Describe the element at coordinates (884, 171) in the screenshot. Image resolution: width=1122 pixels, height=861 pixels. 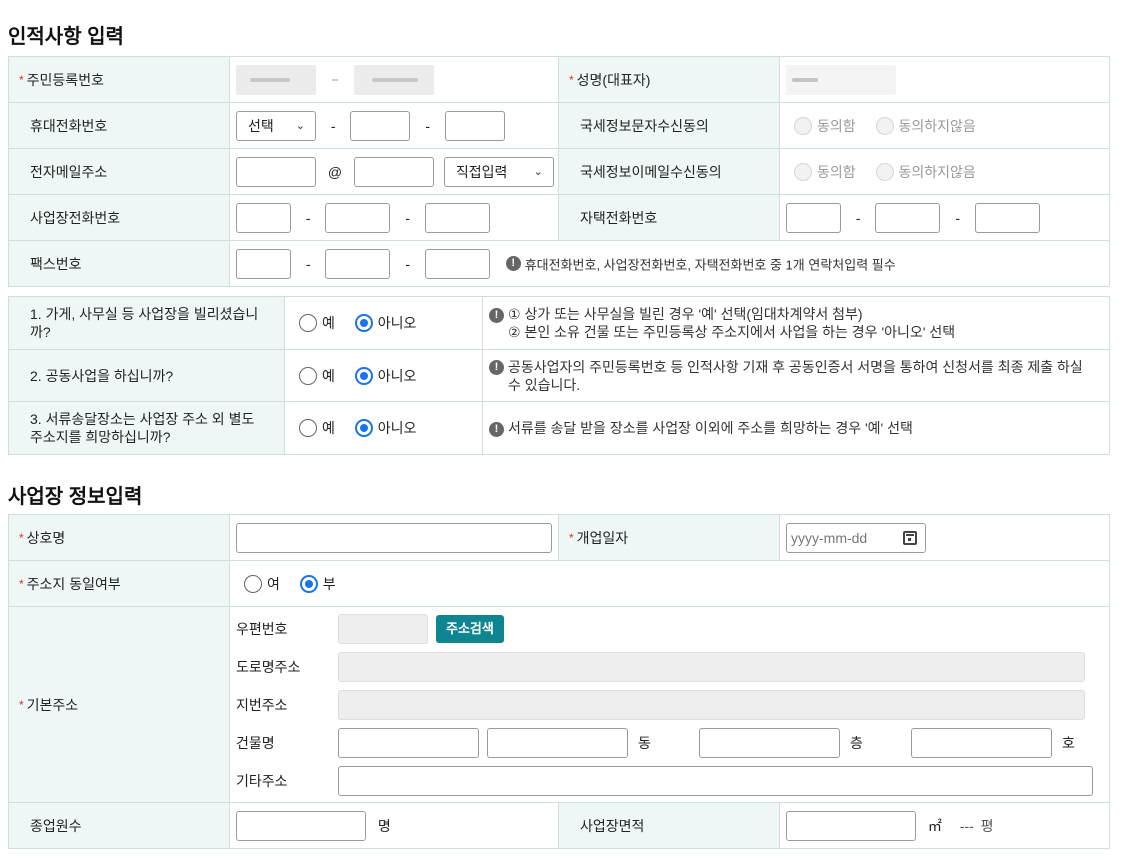
I see `email-consent-no-radio` at that location.